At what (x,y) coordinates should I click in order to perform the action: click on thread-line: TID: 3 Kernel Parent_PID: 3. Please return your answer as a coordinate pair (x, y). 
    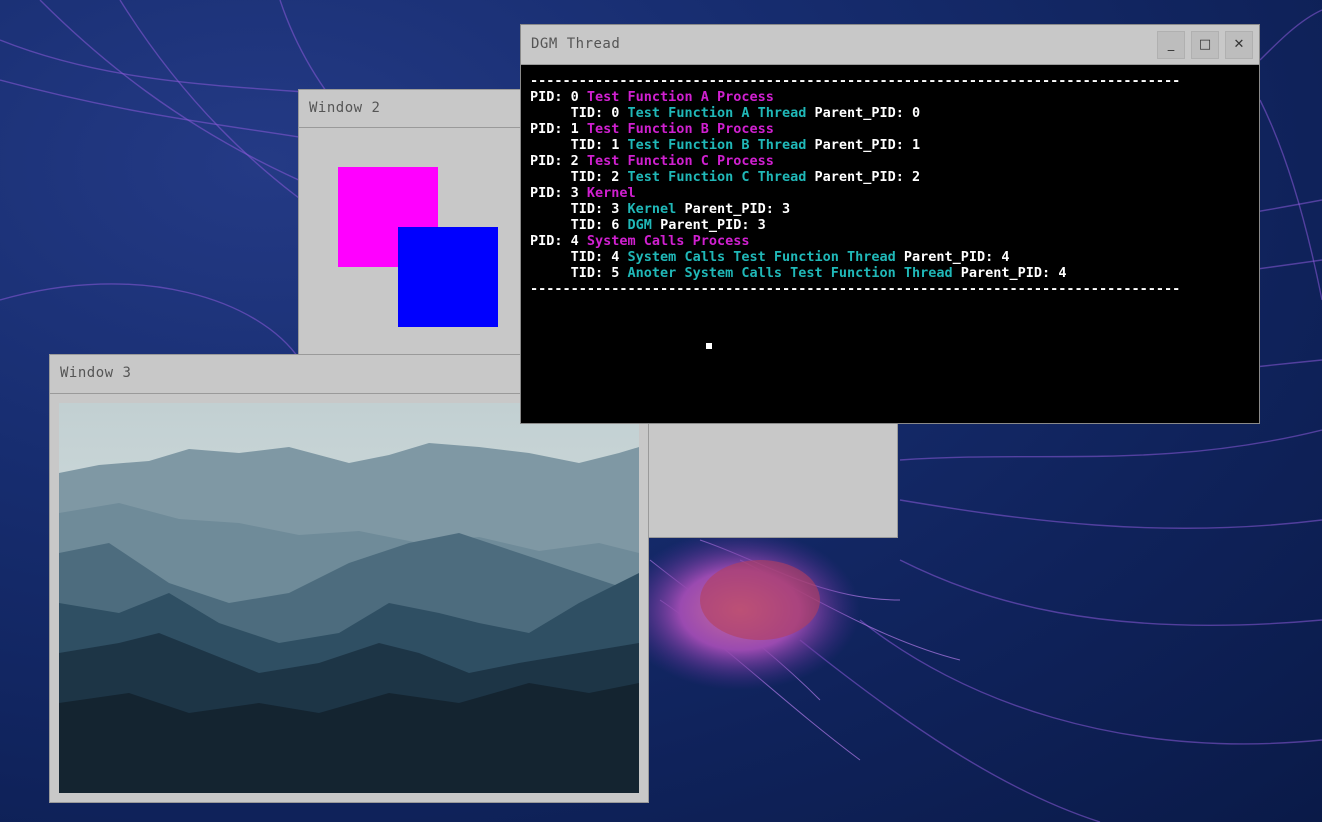
    Looking at the image, I should click on (660, 209).